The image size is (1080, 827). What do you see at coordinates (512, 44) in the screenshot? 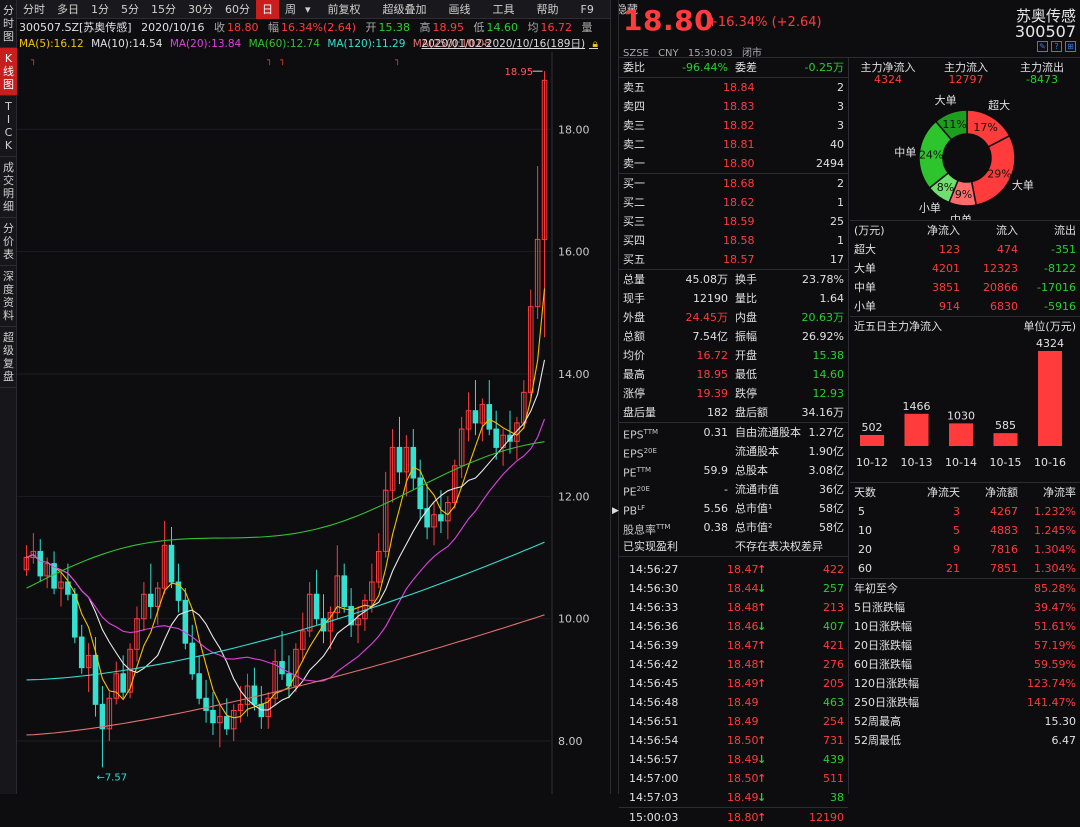
I see `date-range-link: 2020/01/02-2020/10/16(189日) 🔒︎` at bounding box center [512, 44].